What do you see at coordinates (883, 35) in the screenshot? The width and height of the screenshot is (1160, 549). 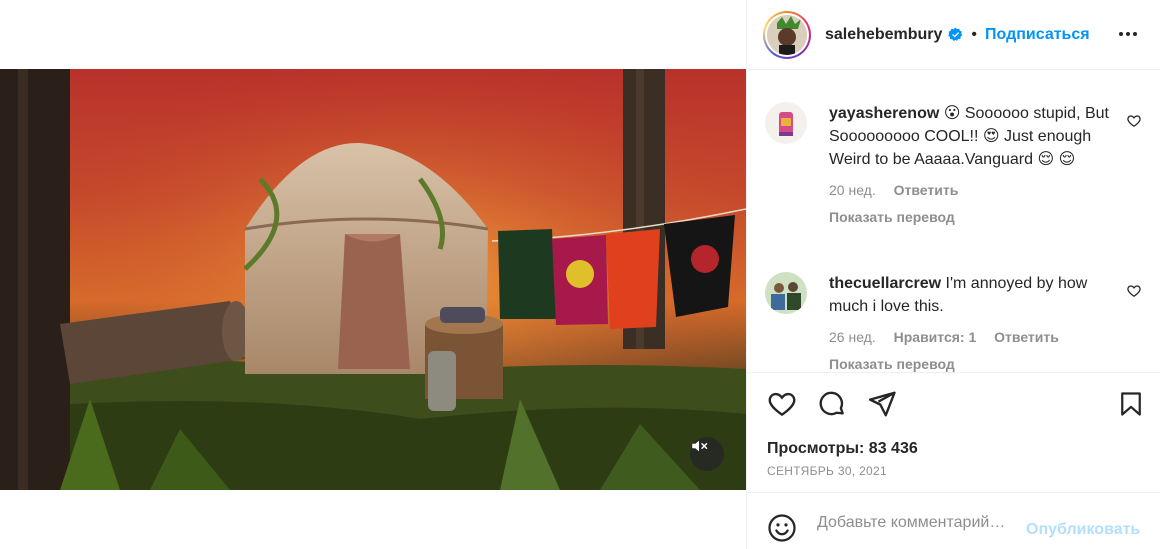 I see `author-username-link: salehebembury` at bounding box center [883, 35].